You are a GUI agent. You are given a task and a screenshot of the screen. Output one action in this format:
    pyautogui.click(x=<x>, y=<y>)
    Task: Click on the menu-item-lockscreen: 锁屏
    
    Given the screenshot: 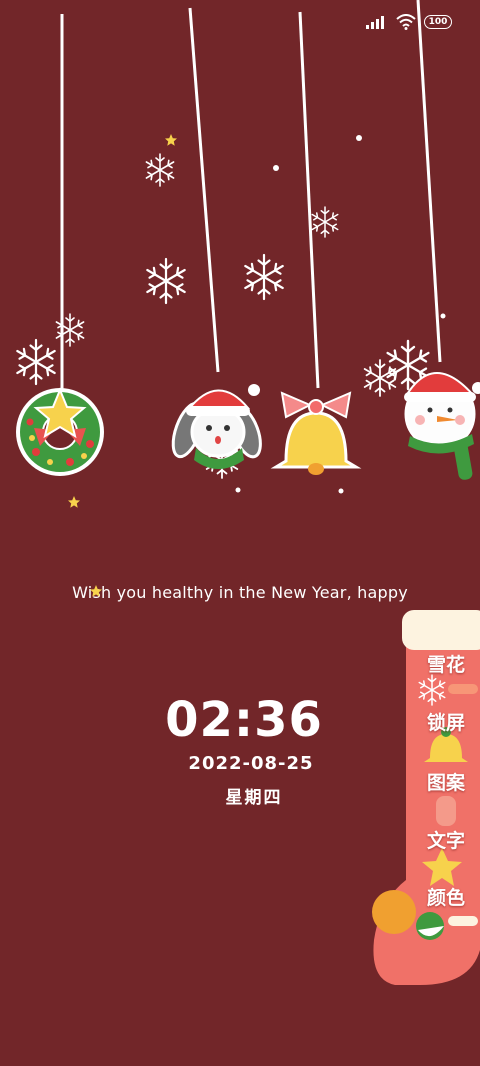 What is the action you would take?
    pyautogui.click(x=446, y=721)
    